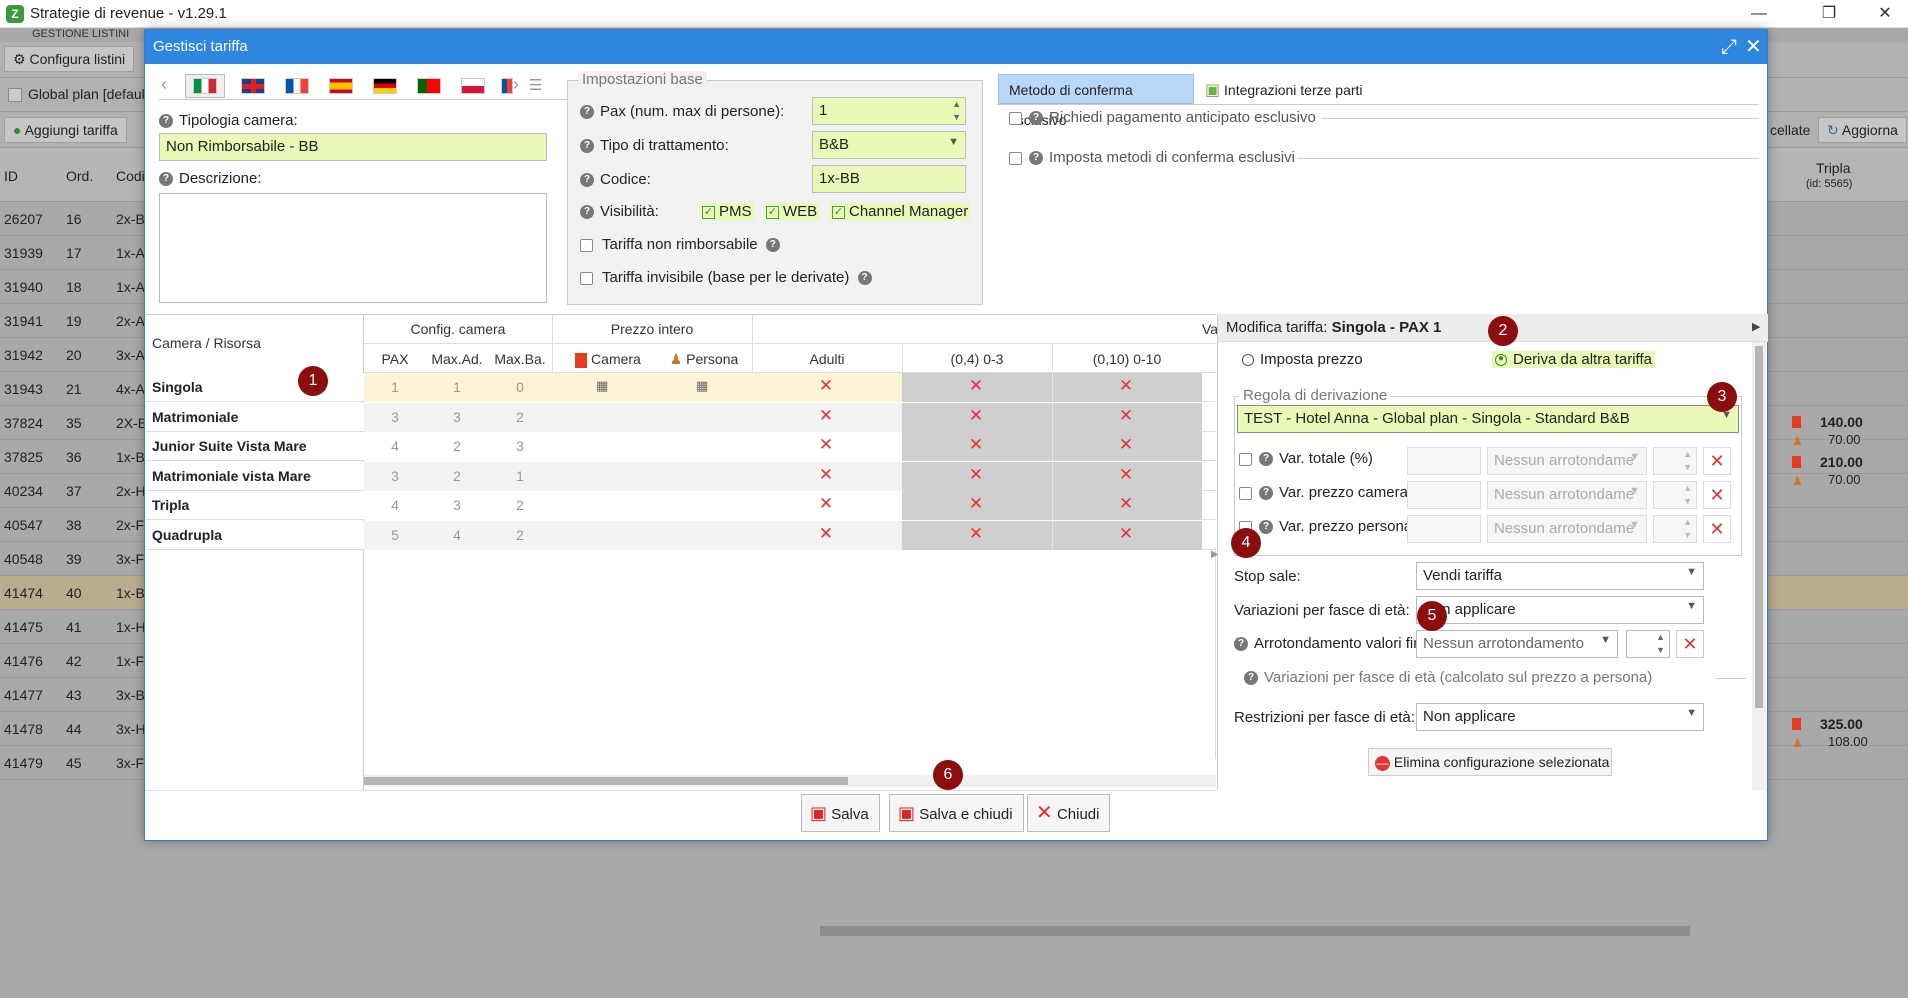 This screenshot has width=1908, height=998. What do you see at coordinates (956, 813) in the screenshot?
I see `save-close-button: ▣ Salva e chiudi` at bounding box center [956, 813].